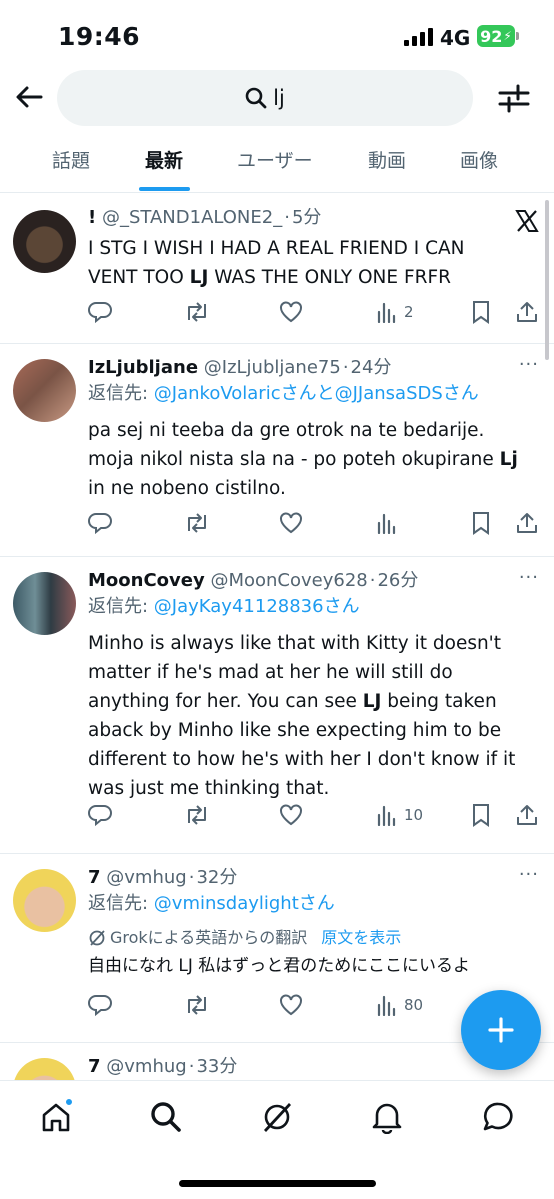 The height and width of the screenshot is (1199, 554). Describe the element at coordinates (92, 217) in the screenshot. I see `author-name: !` at that location.